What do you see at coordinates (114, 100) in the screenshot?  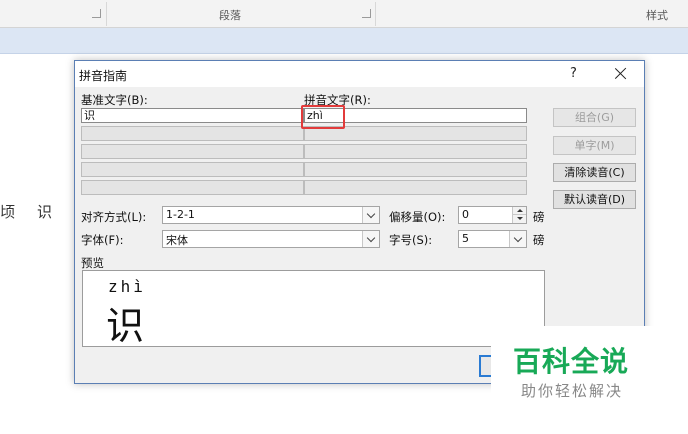 I see `base-text-label: 基准文字(B):` at bounding box center [114, 100].